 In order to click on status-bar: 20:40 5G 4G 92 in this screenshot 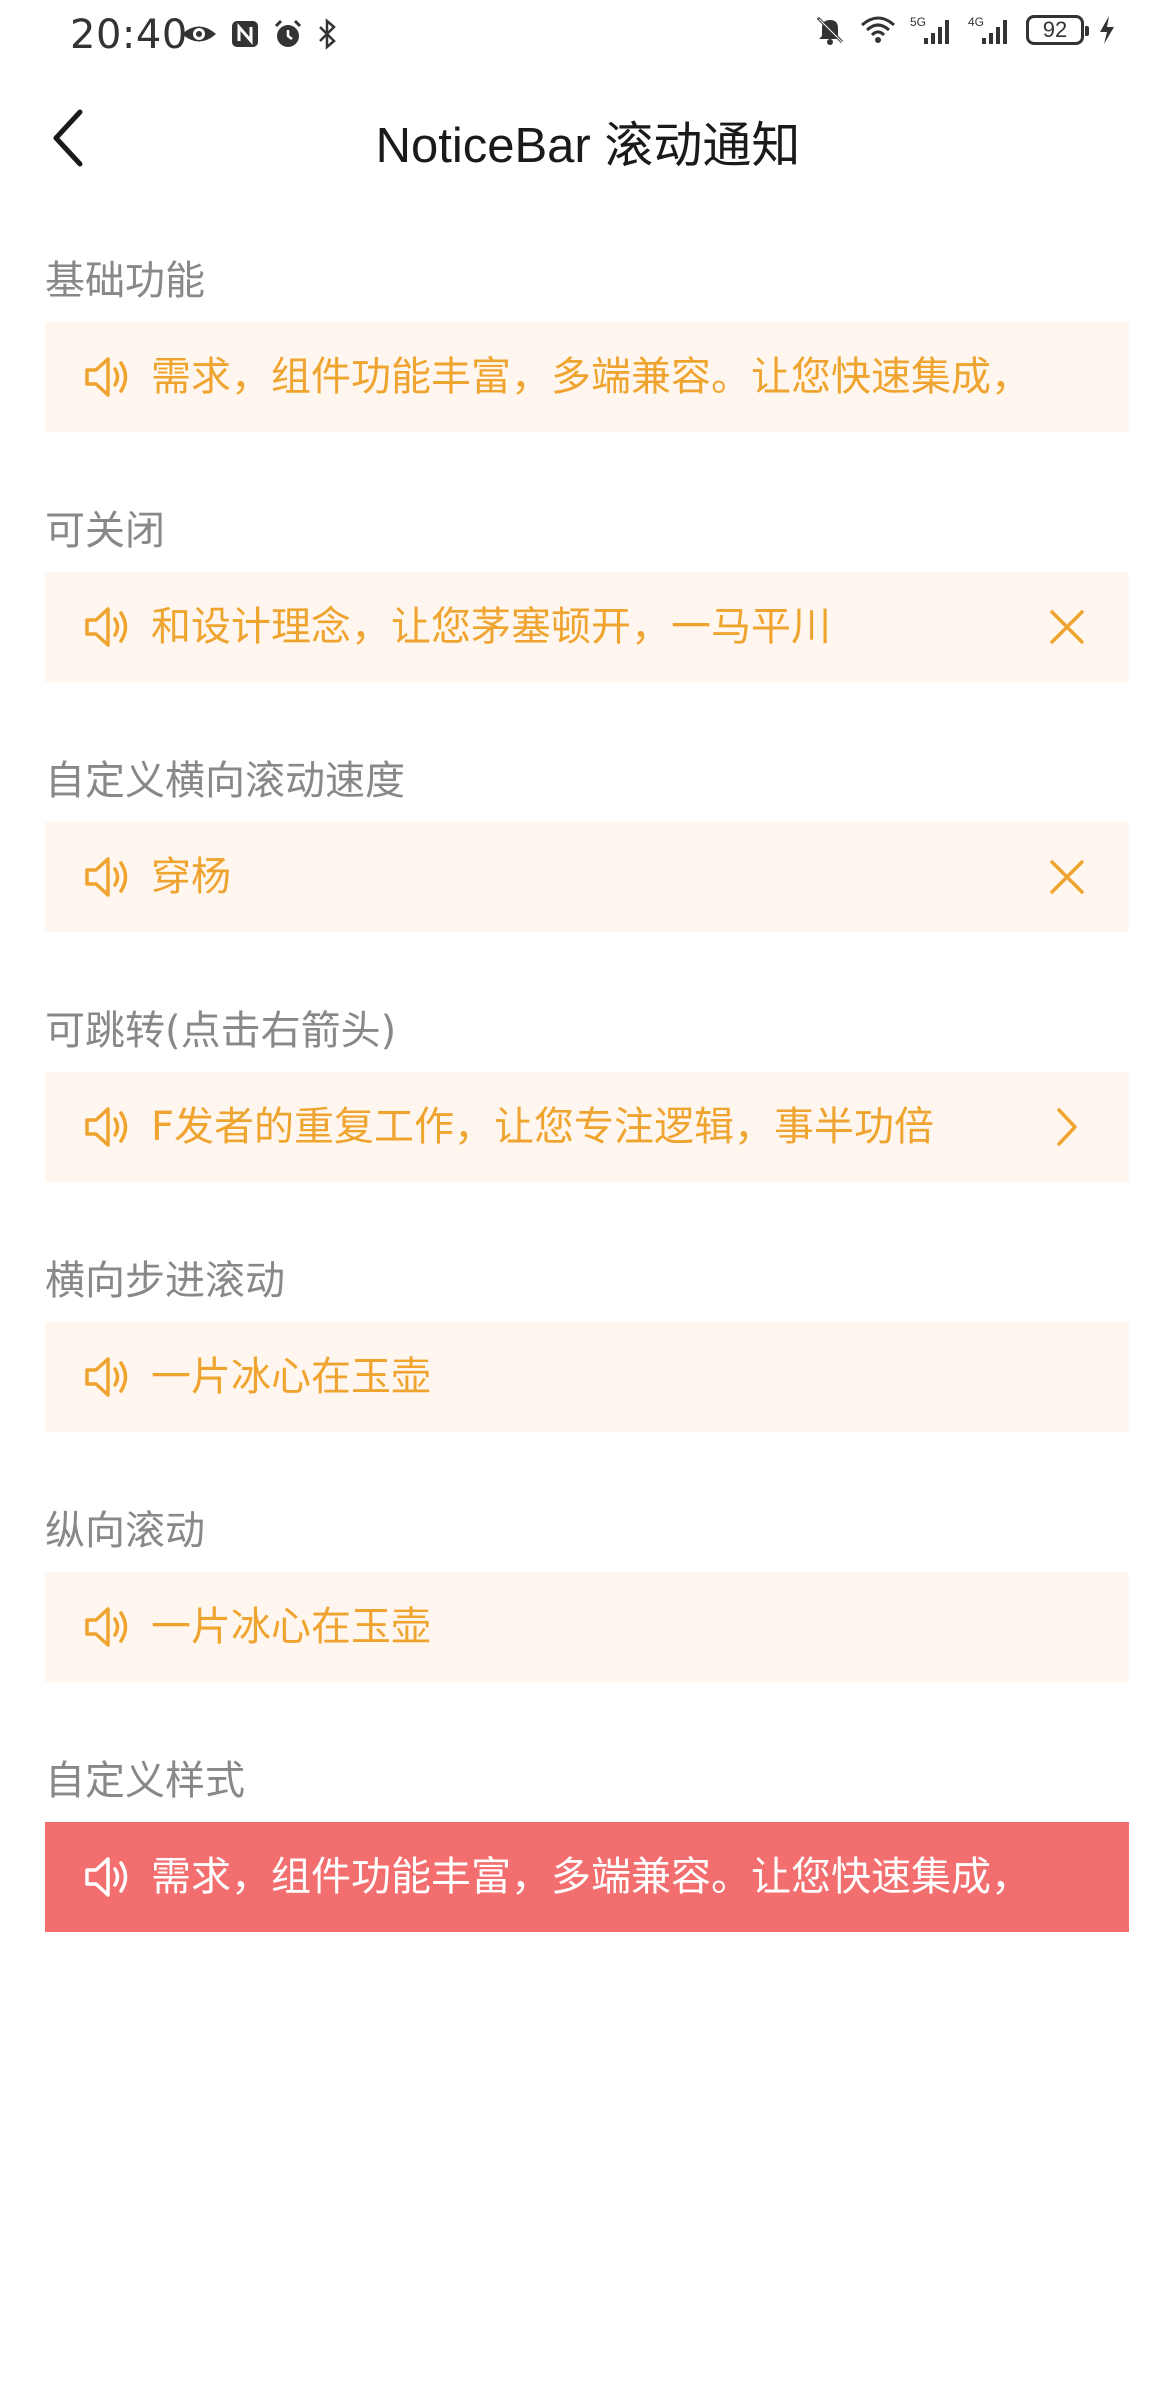, I will do `click(588, 36)`.